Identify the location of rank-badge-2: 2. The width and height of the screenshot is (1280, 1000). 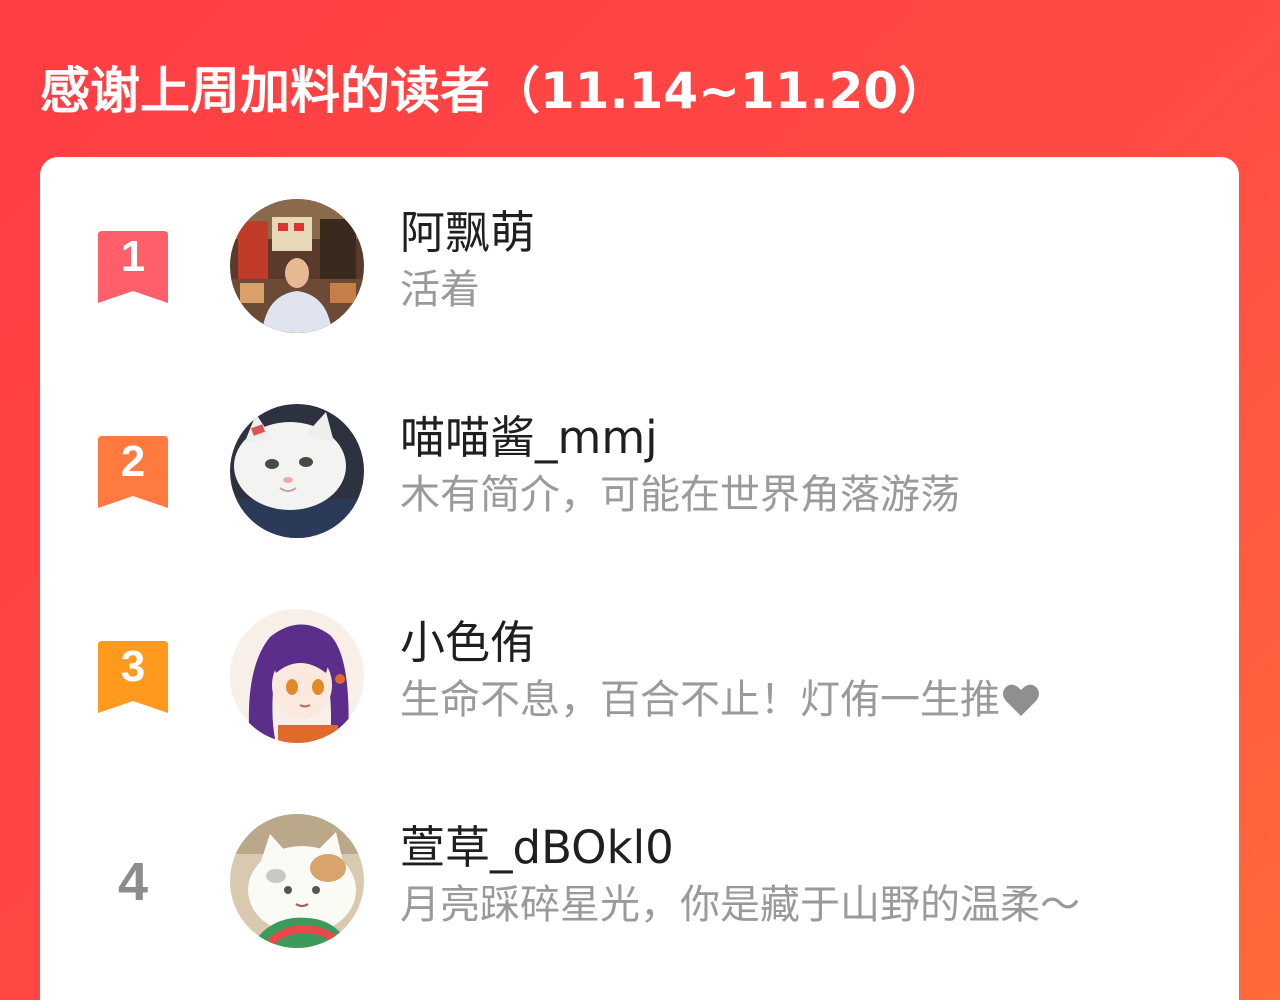
(133, 472).